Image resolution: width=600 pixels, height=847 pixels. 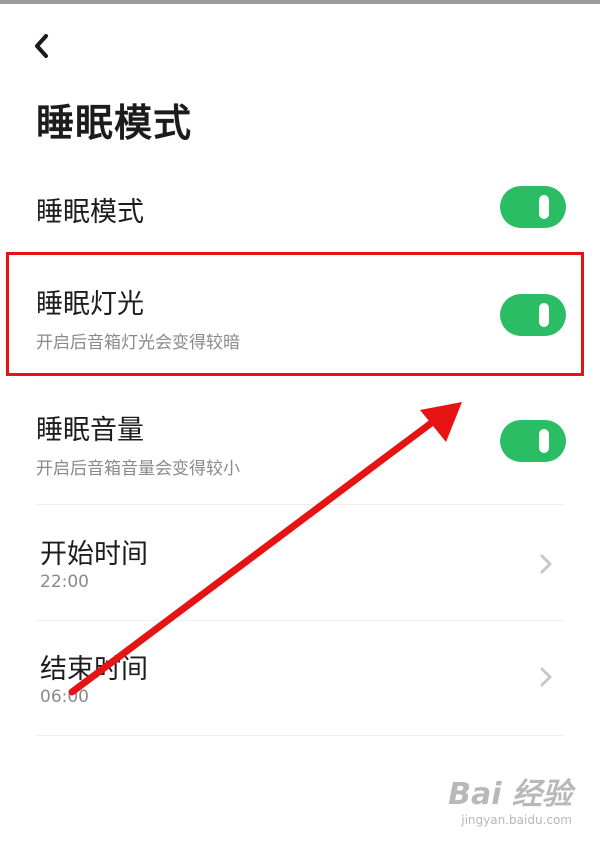 I want to click on watermark-logo: Bai 经验, so click(x=510, y=794).